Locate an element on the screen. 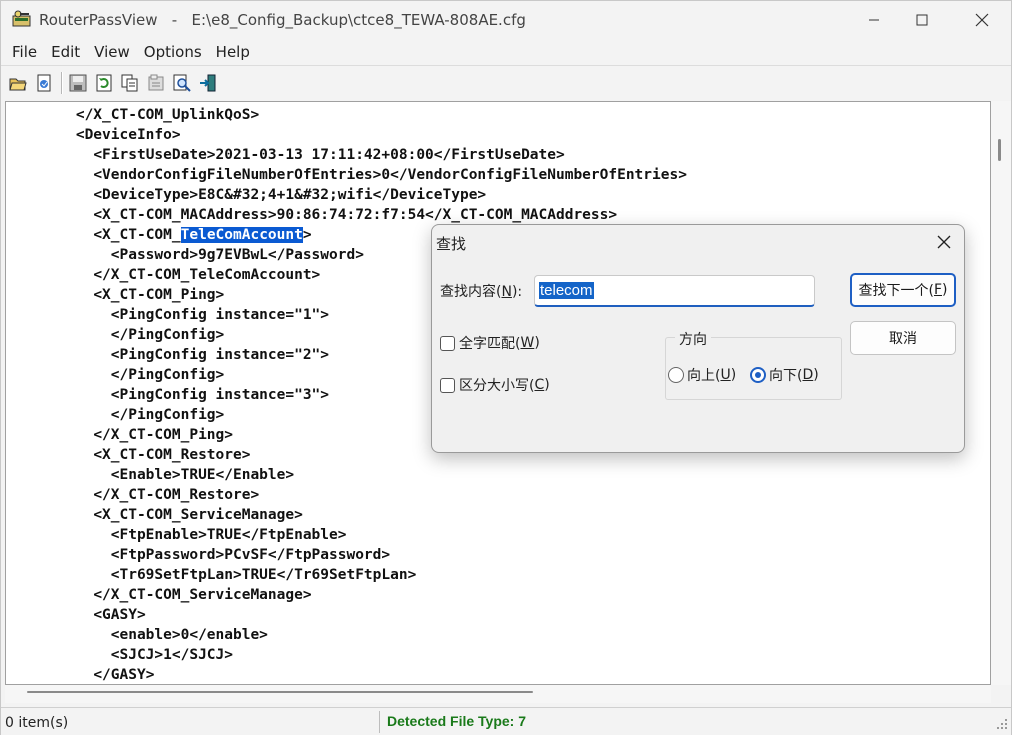 Image resolution: width=1012 pixels, height=735 pixels. code-text: </X_CT-COM_TeleComAccount> is located at coordinates (207, 275).